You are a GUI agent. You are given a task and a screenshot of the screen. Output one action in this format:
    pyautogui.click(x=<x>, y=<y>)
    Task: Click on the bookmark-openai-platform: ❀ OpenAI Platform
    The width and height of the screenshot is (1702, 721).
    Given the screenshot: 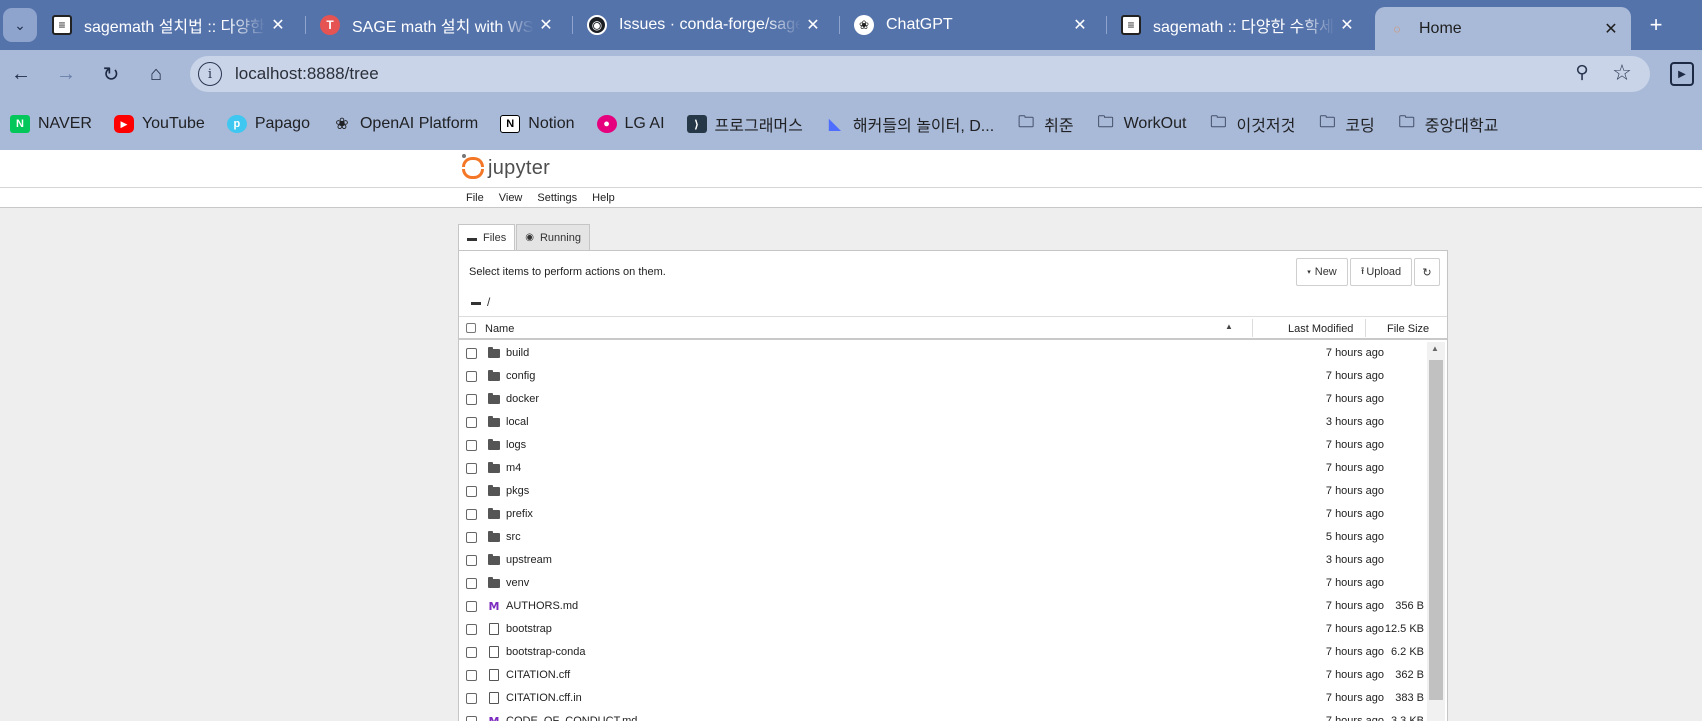 What is the action you would take?
    pyautogui.click(x=405, y=124)
    